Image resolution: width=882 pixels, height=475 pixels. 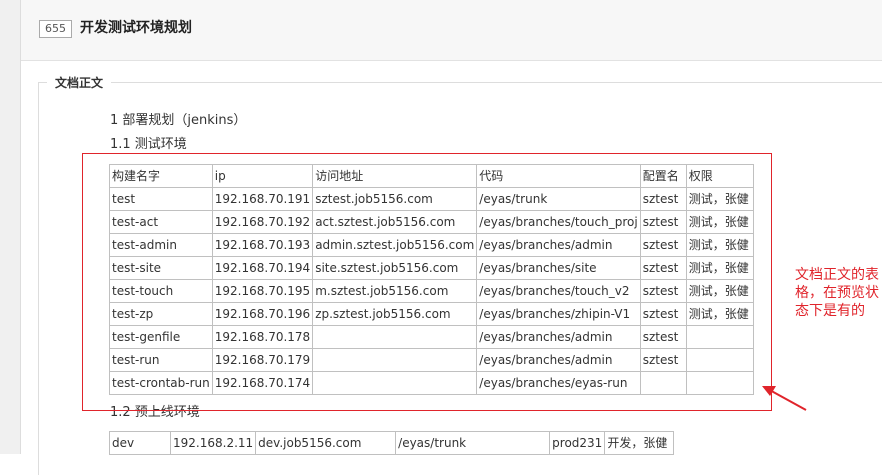 What do you see at coordinates (262, 268) in the screenshot?
I see `test-table-cell: 192.168.70.194` at bounding box center [262, 268].